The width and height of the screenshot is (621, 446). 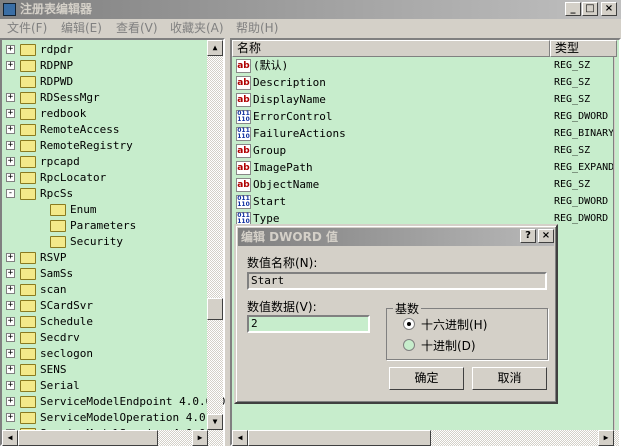 What do you see at coordinates (257, 28) in the screenshot?
I see `menu-help: 帮助(H)` at bounding box center [257, 28].